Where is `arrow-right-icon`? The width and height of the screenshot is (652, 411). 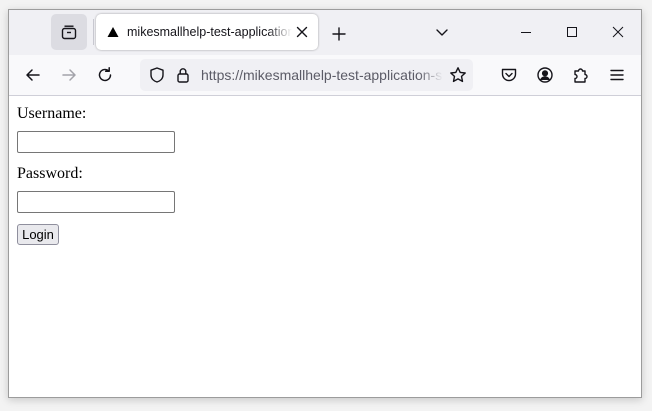
arrow-right-icon is located at coordinates (69, 75).